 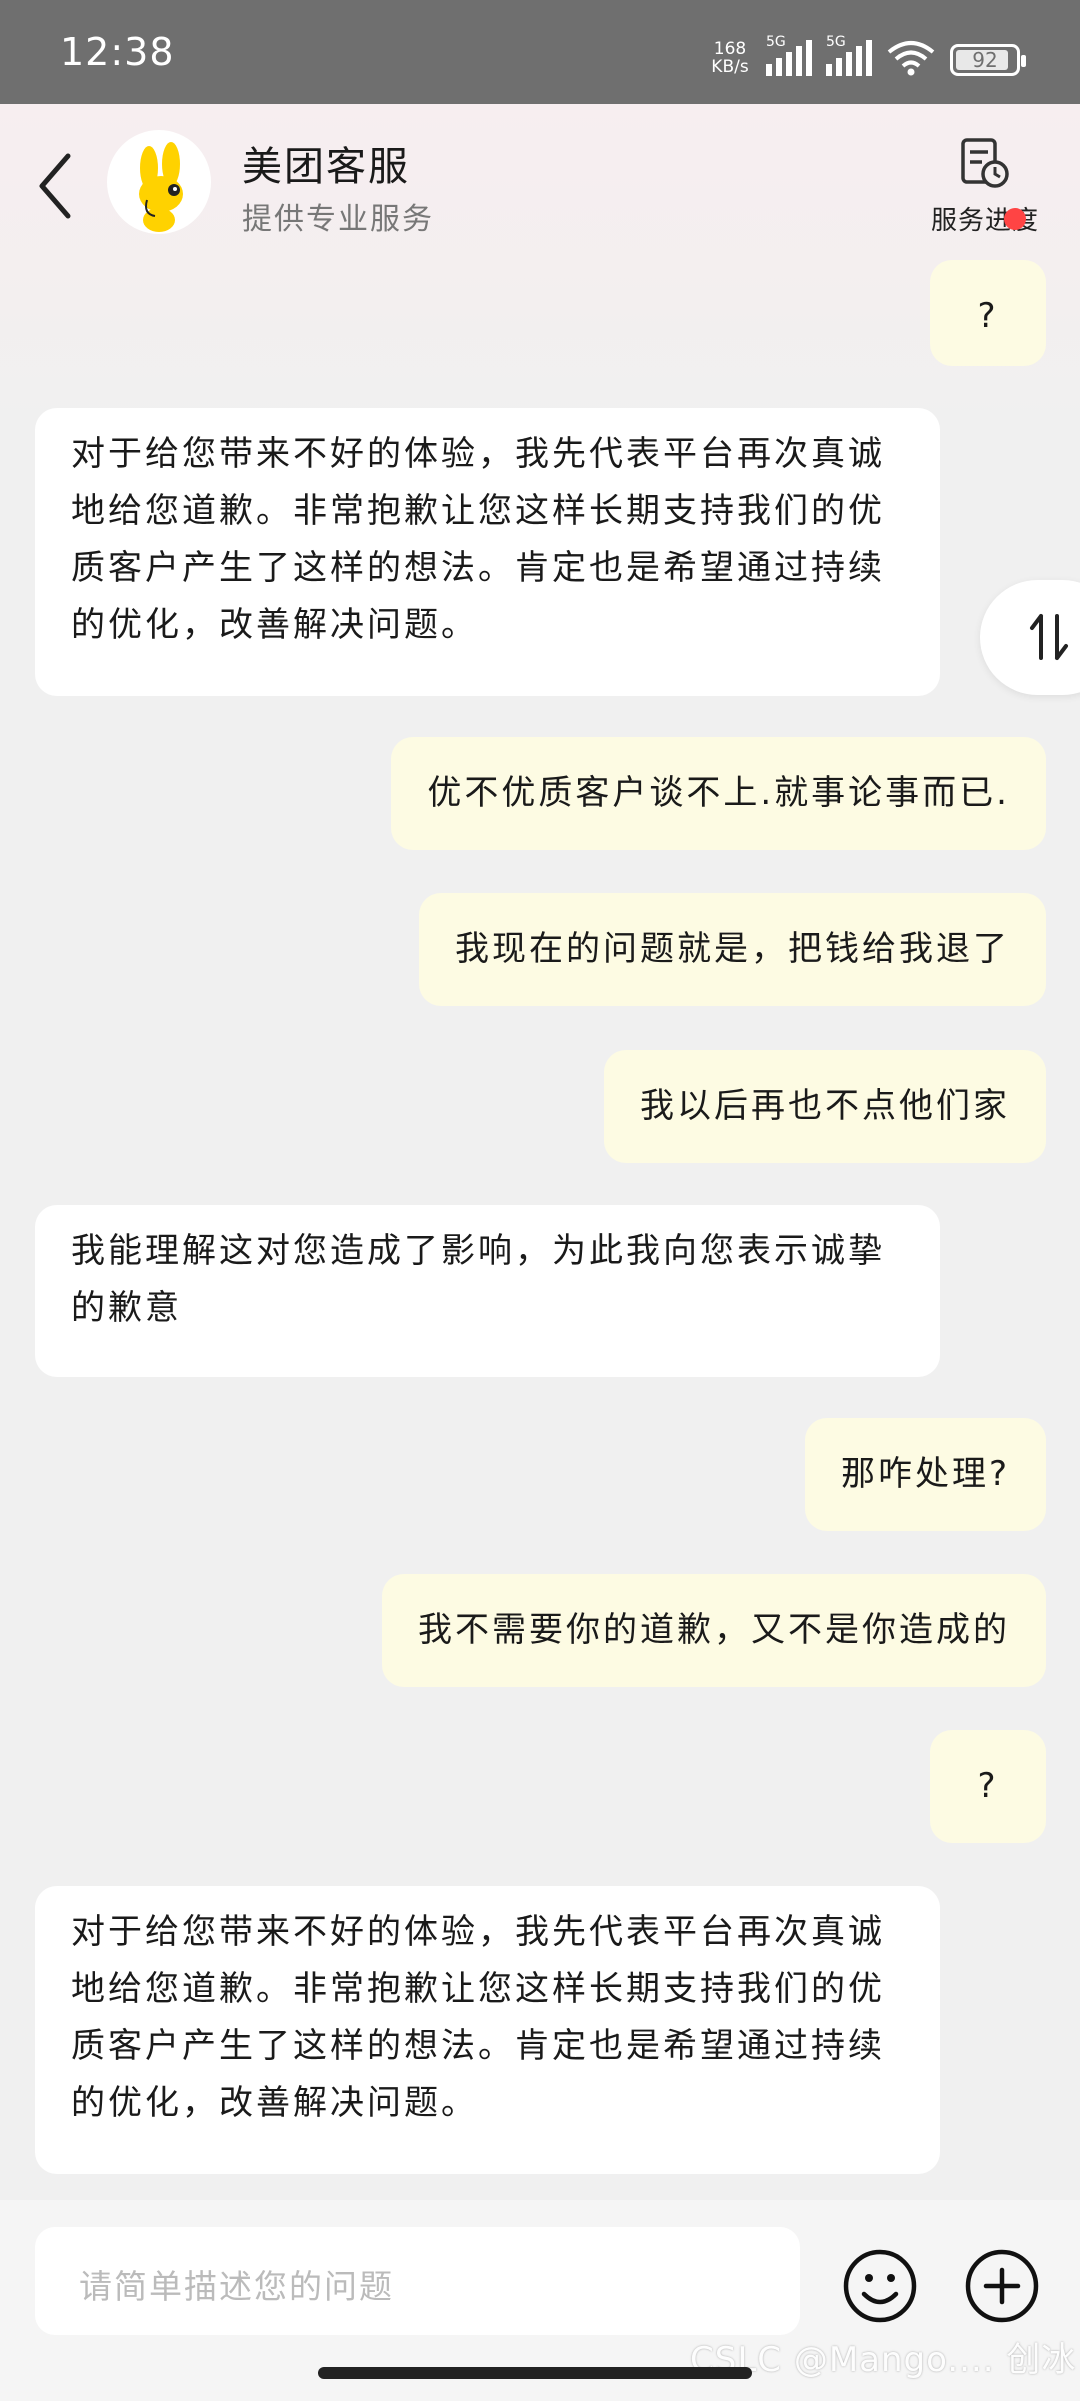 I want to click on back-arrow-icon, so click(x=55, y=186).